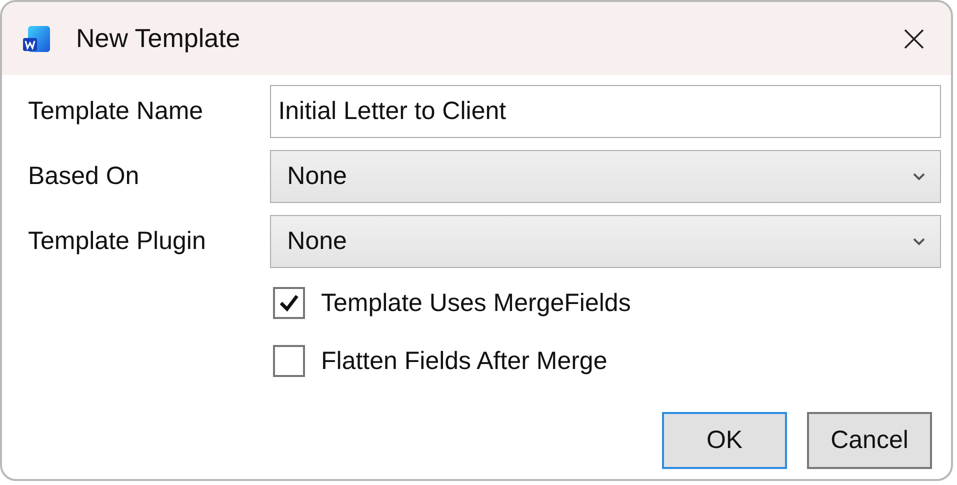 The width and height of the screenshot is (957, 485). I want to click on field-label: Based On, so click(84, 176).